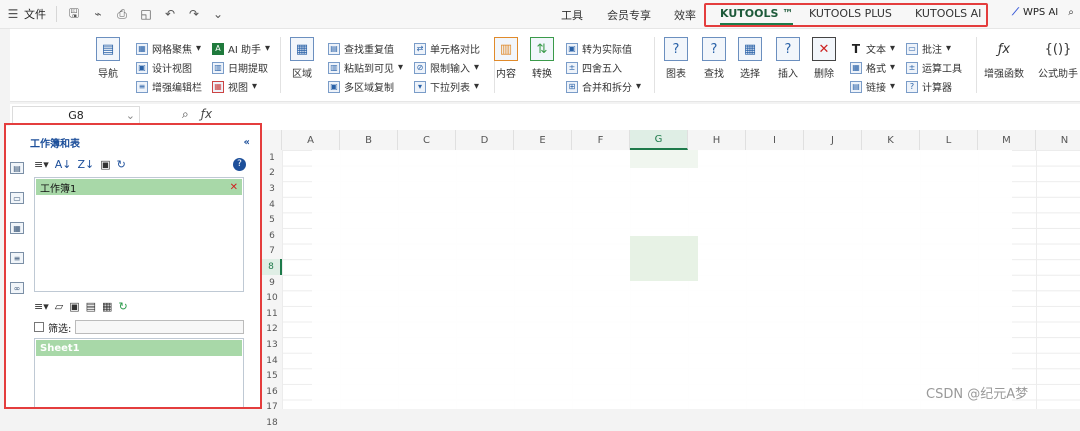  I want to click on text-button: T 文本 ▾, so click(873, 49).